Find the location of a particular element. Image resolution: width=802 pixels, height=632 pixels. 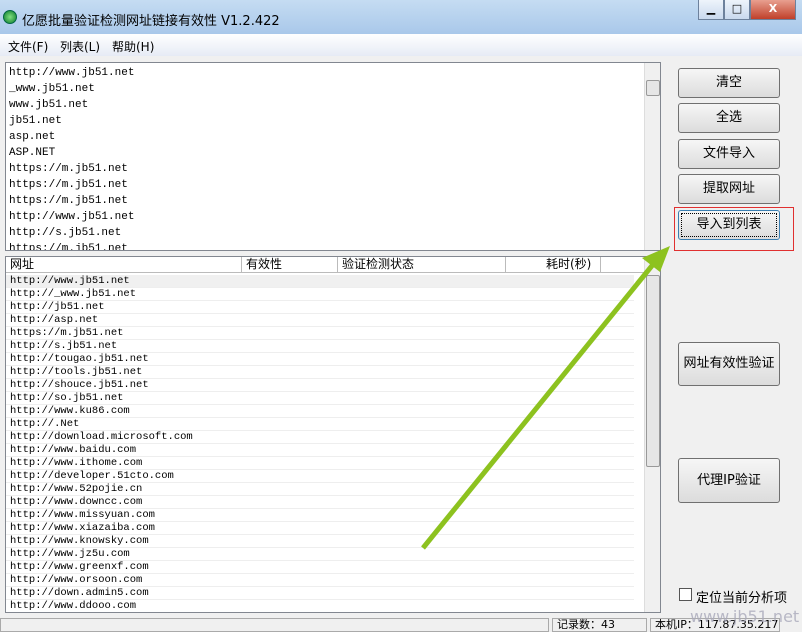

arrow-shaft is located at coordinates (539, 405).